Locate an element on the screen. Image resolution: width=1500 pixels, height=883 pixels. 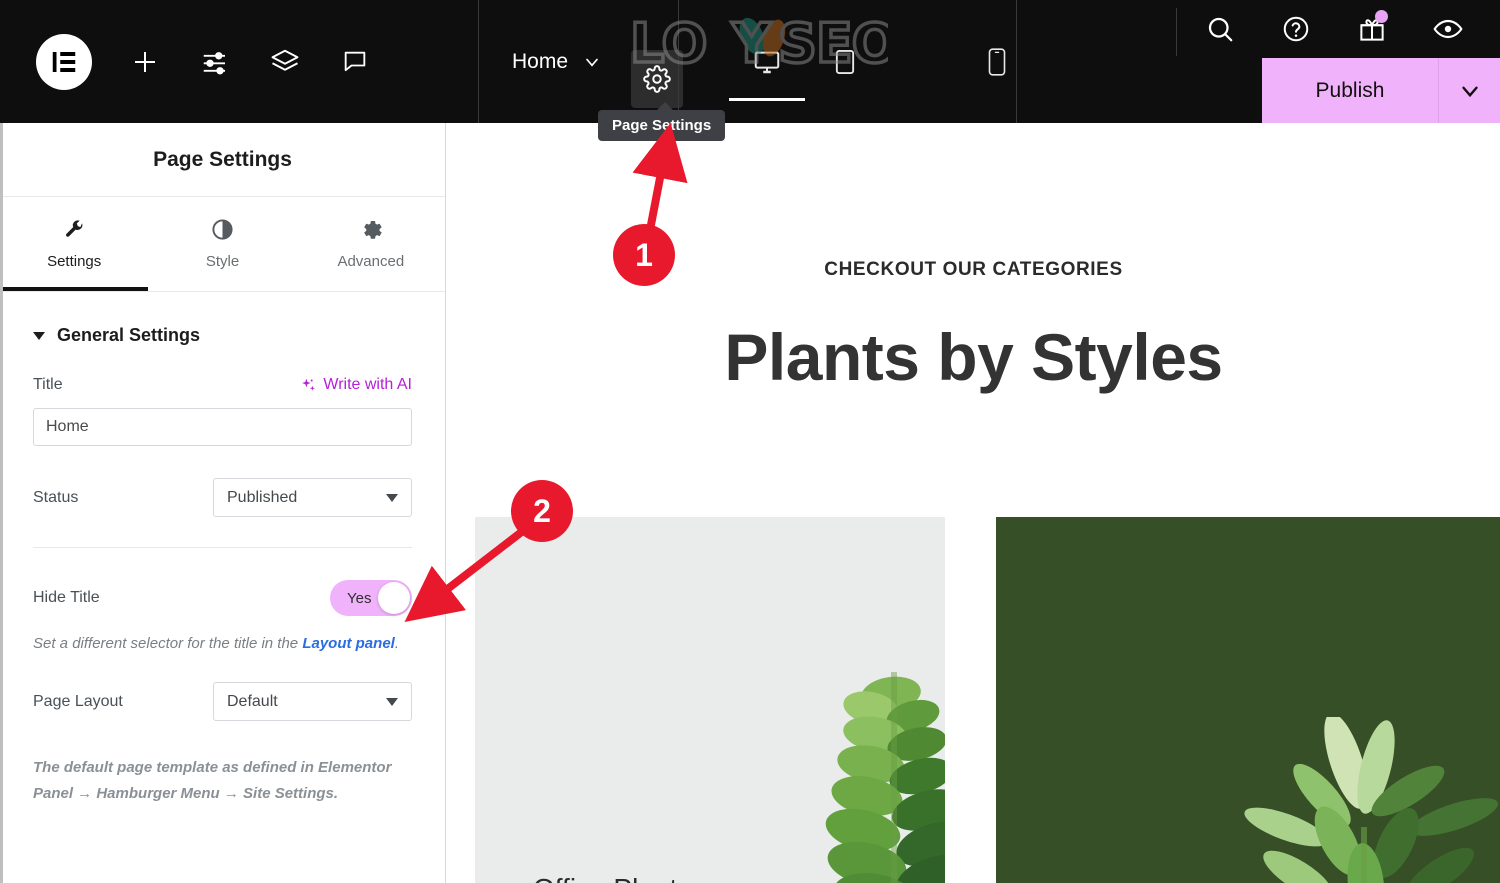
device-preview-switcher is located at coordinates (882, 61).